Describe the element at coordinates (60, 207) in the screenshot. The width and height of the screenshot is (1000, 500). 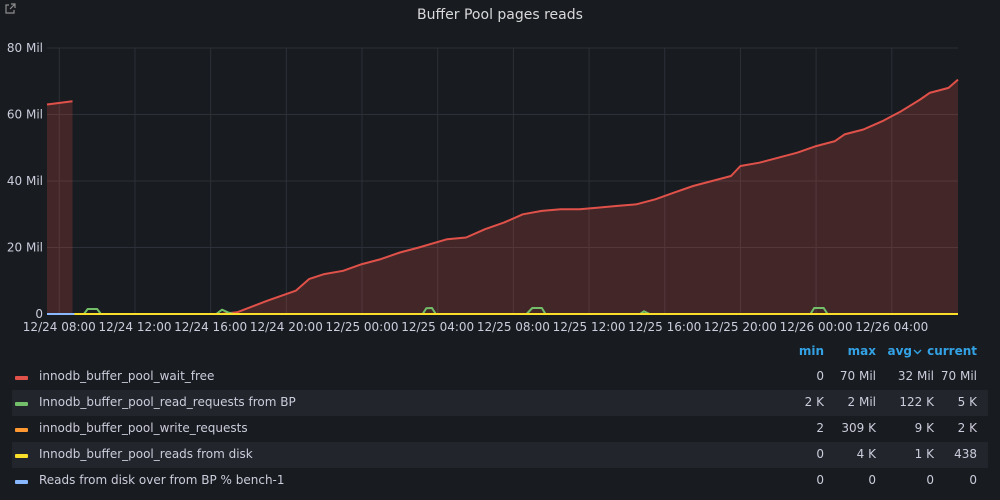
I see `series-area` at that location.